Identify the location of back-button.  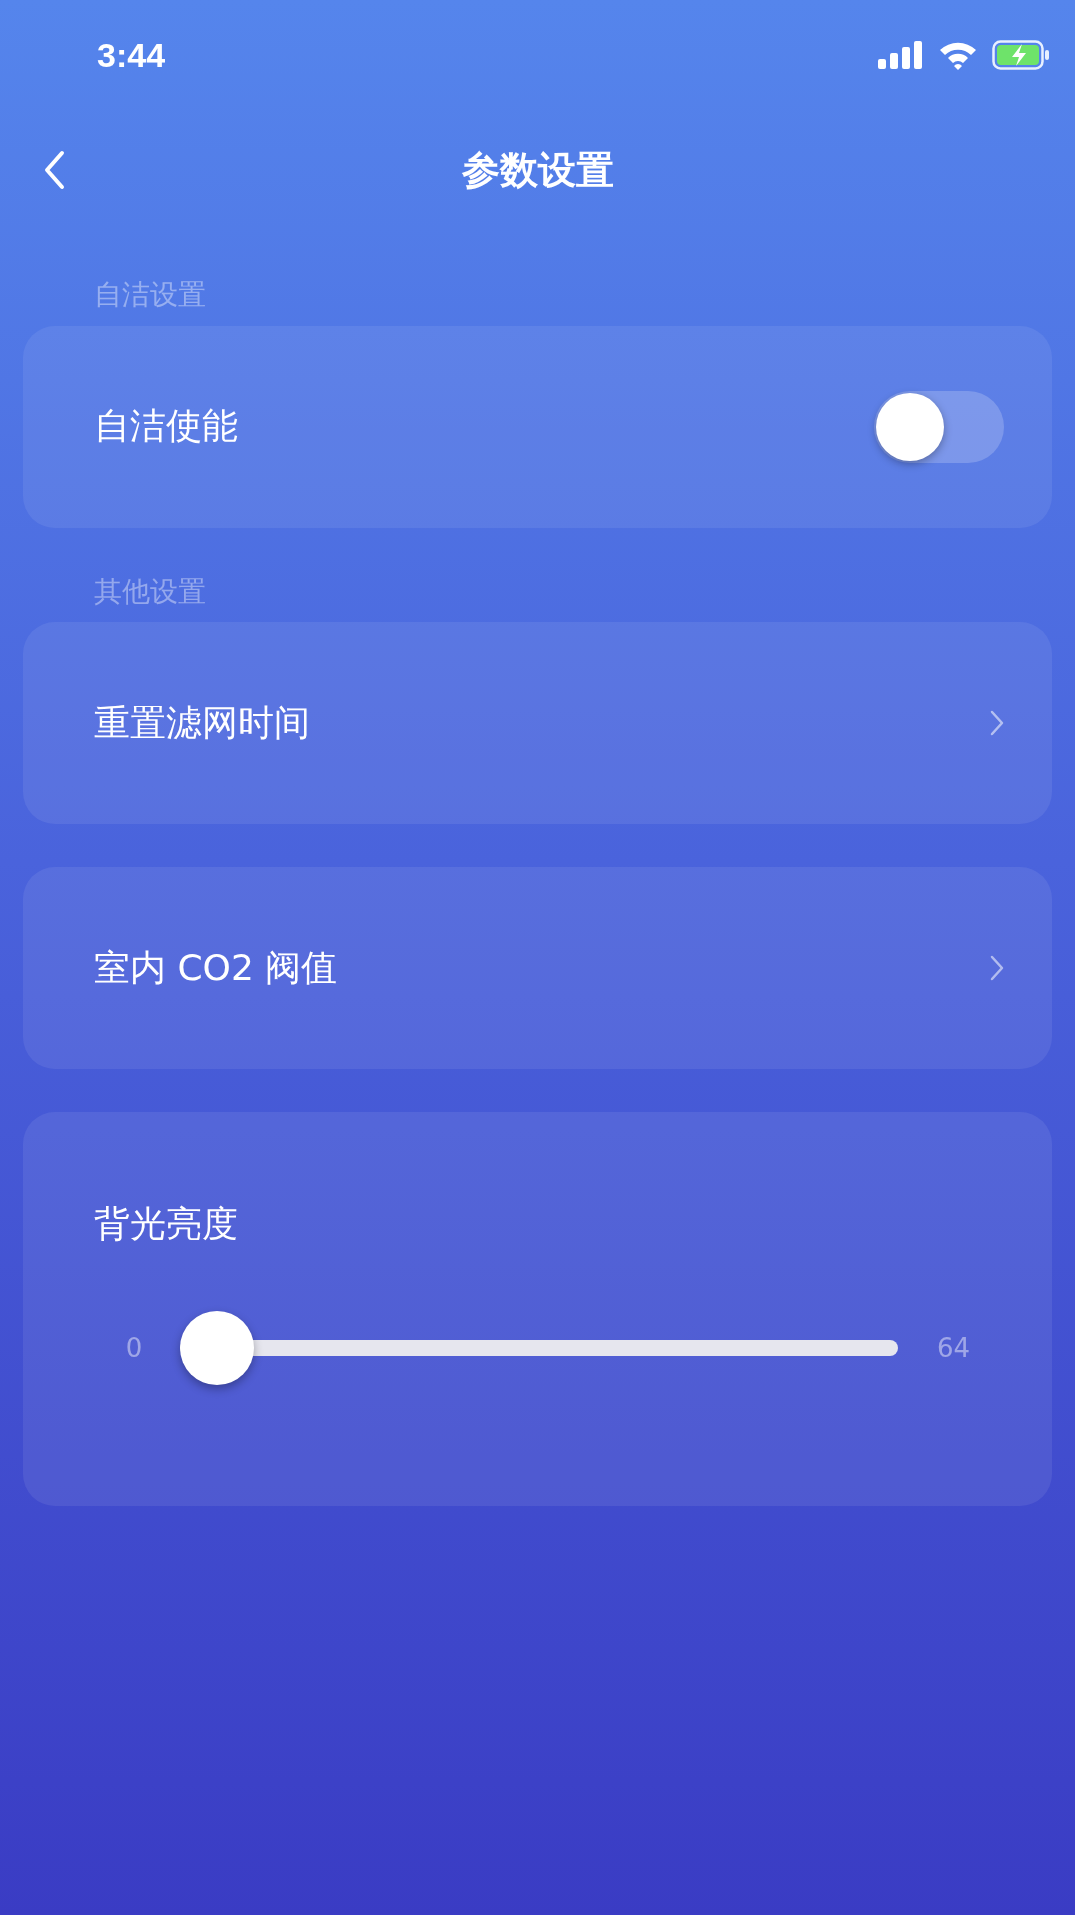
(54, 170).